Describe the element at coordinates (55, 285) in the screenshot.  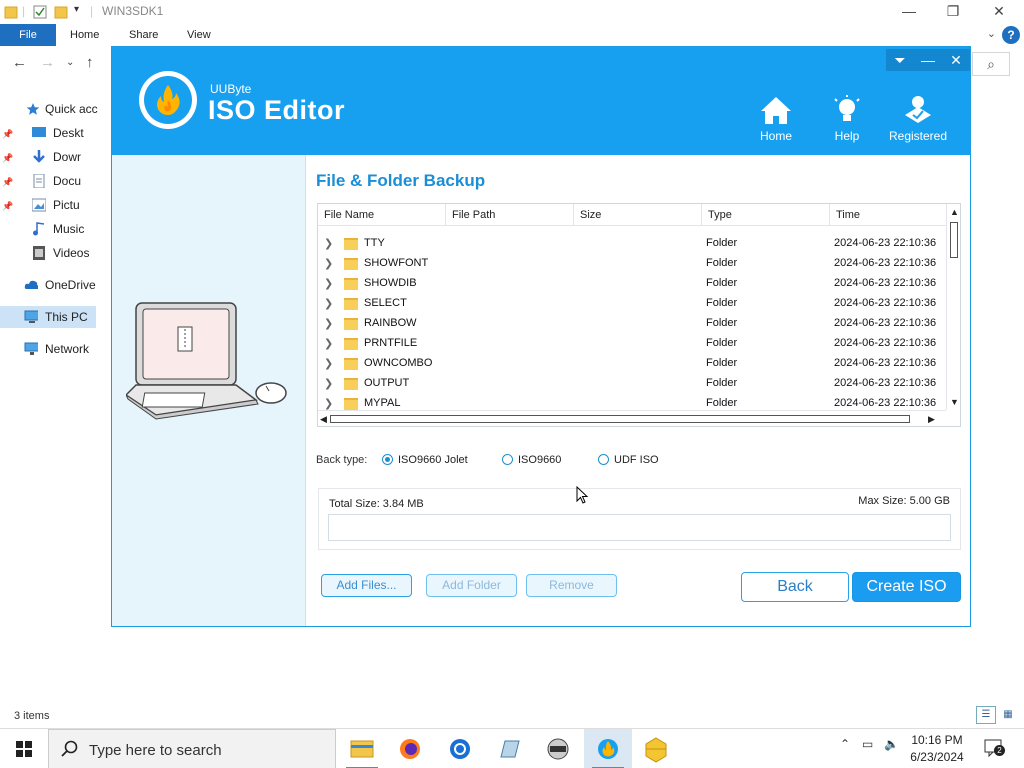
I see `nav-item-onedrive: OneDrive` at that location.